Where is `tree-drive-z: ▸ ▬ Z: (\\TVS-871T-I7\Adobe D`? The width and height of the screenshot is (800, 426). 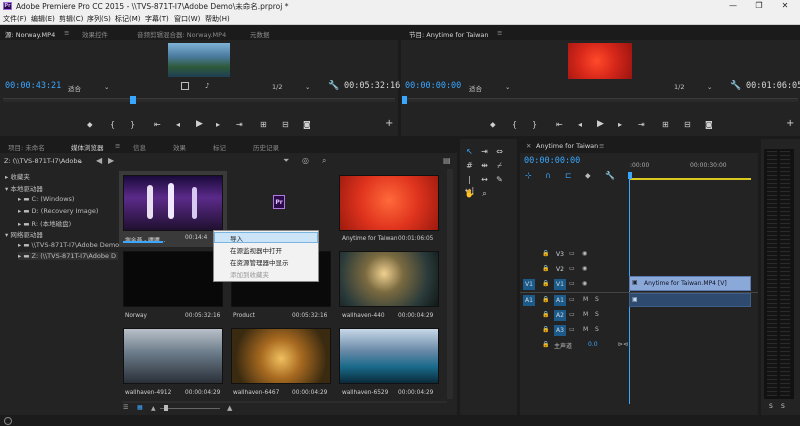
tree-drive-z: ▸ ▬ Z: (\\TVS-871T-I7\Adobe D is located at coordinates (68, 256).